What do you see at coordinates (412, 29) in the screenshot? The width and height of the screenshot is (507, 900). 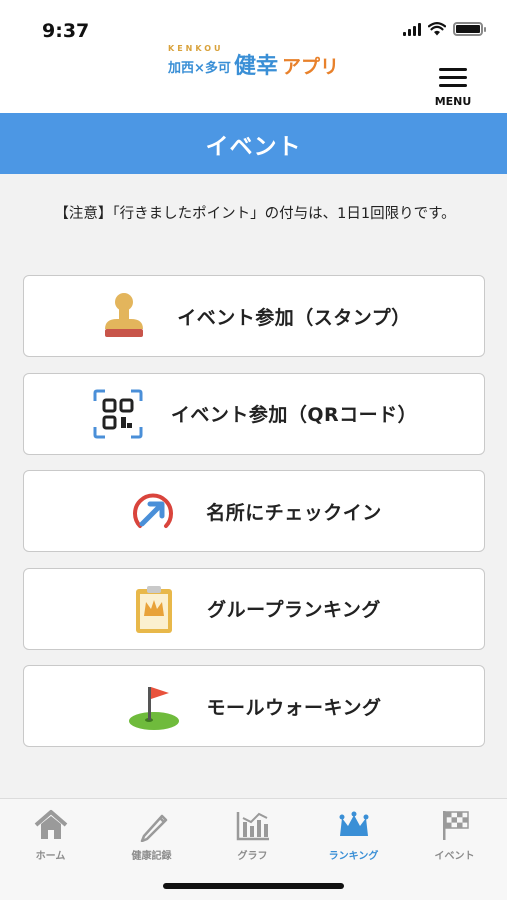 I see `signal-icon` at bounding box center [412, 29].